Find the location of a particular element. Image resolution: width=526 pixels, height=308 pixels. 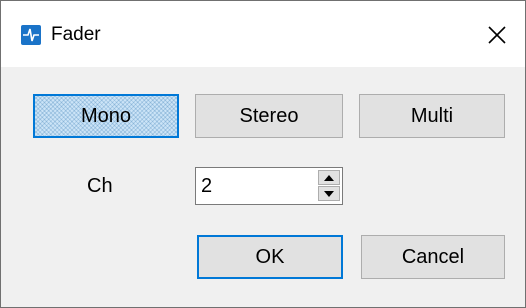

channel-label: Ch is located at coordinates (100, 186).